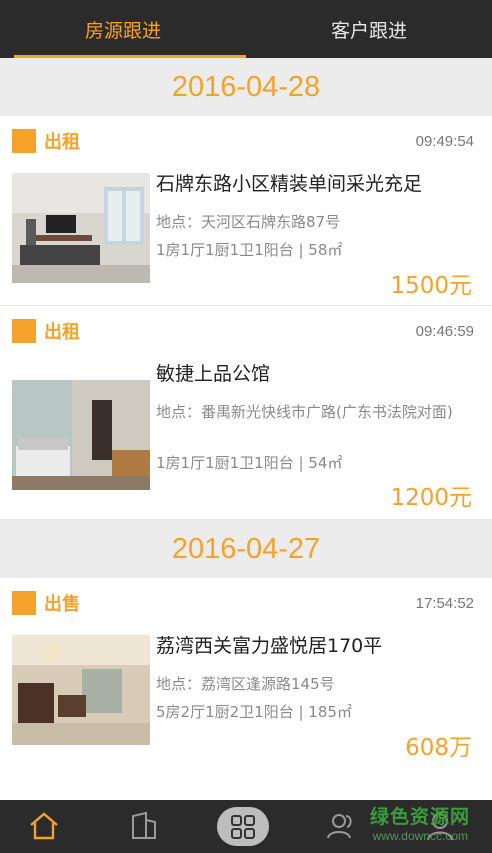 Image resolution: width=492 pixels, height=853 pixels. What do you see at coordinates (431, 498) in the screenshot?
I see `listing-price: 1200元` at bounding box center [431, 498].